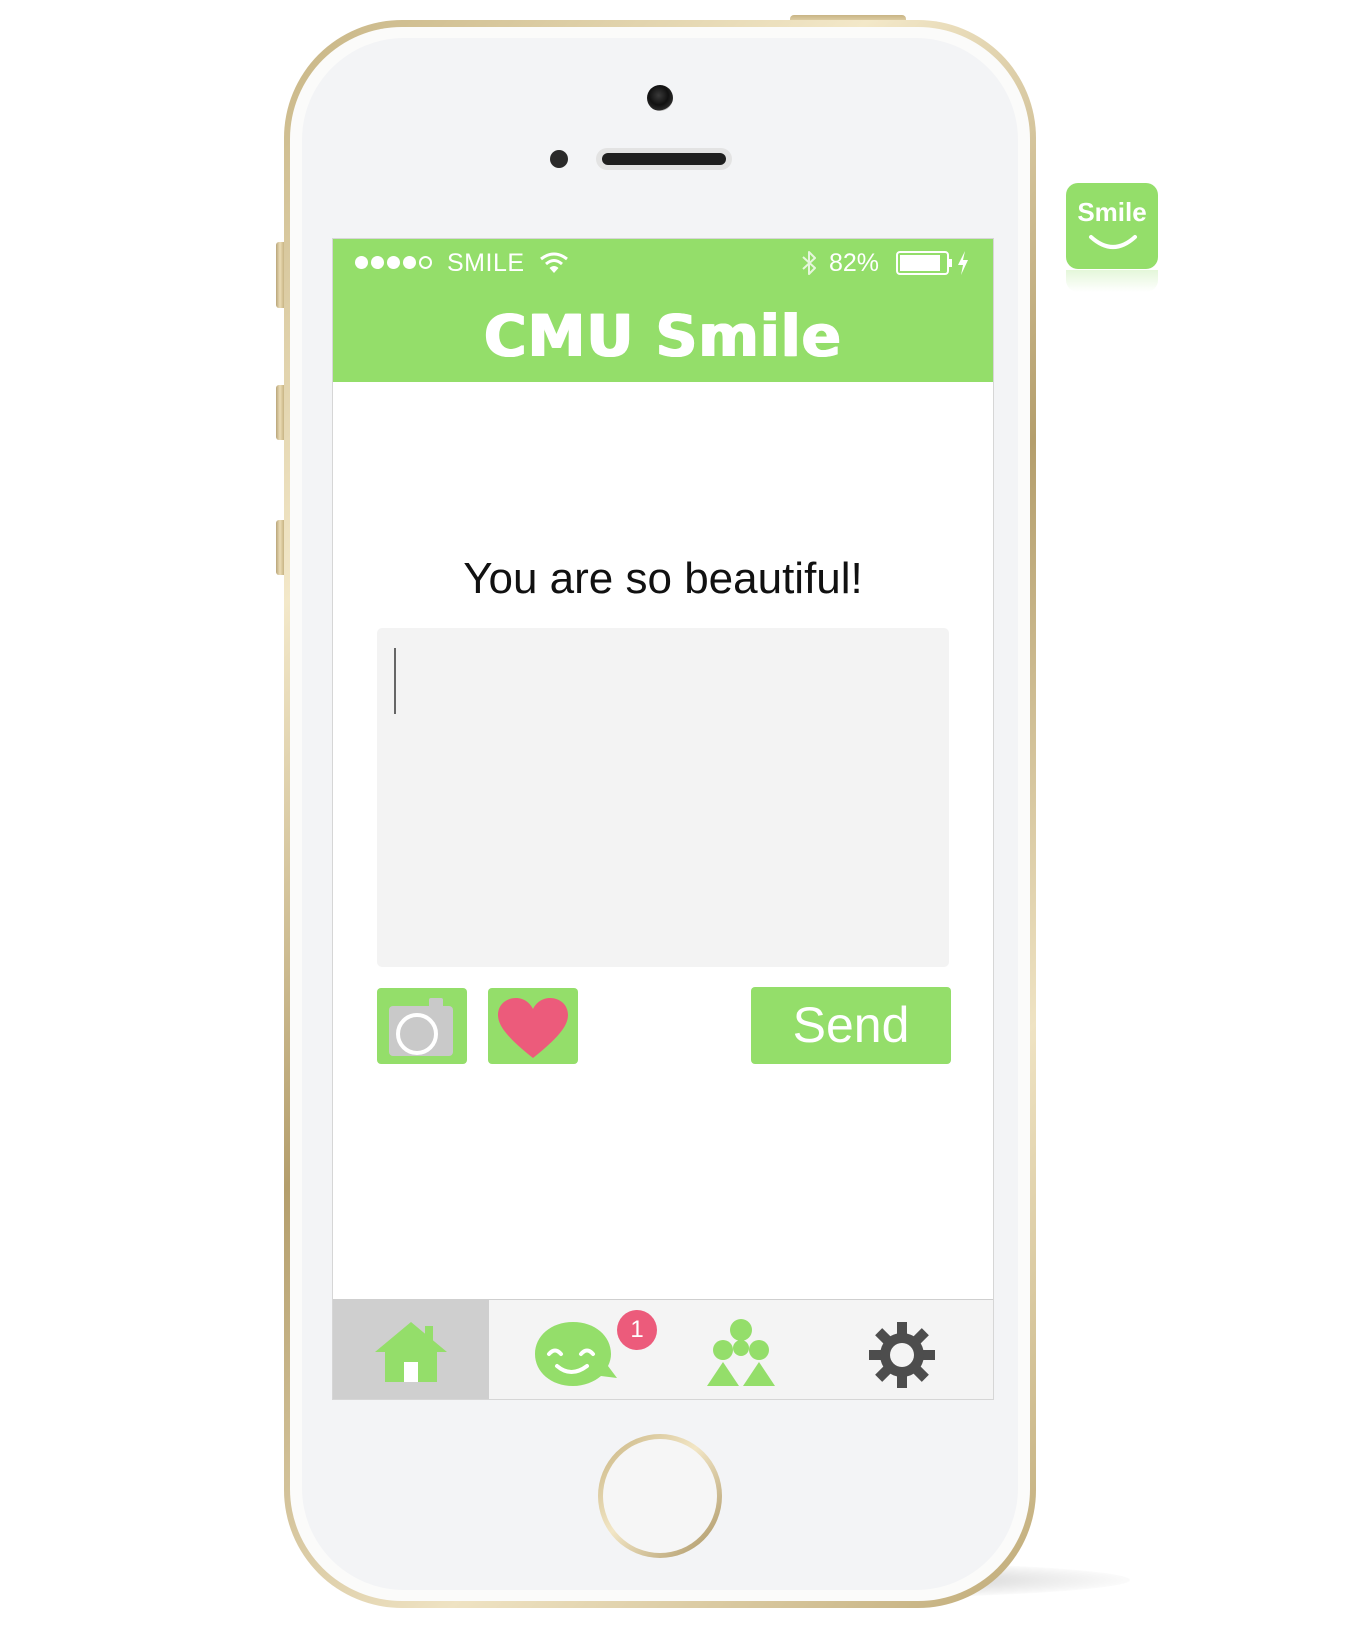 Image resolution: width=1370 pixels, height=1627 pixels. I want to click on people-icon, so click(741, 1352).